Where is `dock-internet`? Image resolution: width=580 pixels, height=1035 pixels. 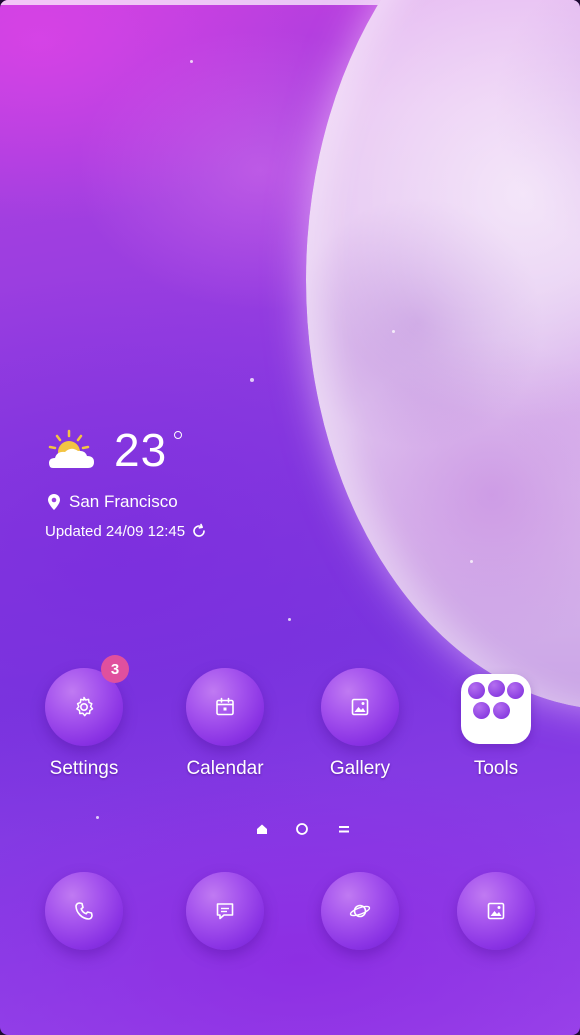
dock-internet is located at coordinates (360, 911).